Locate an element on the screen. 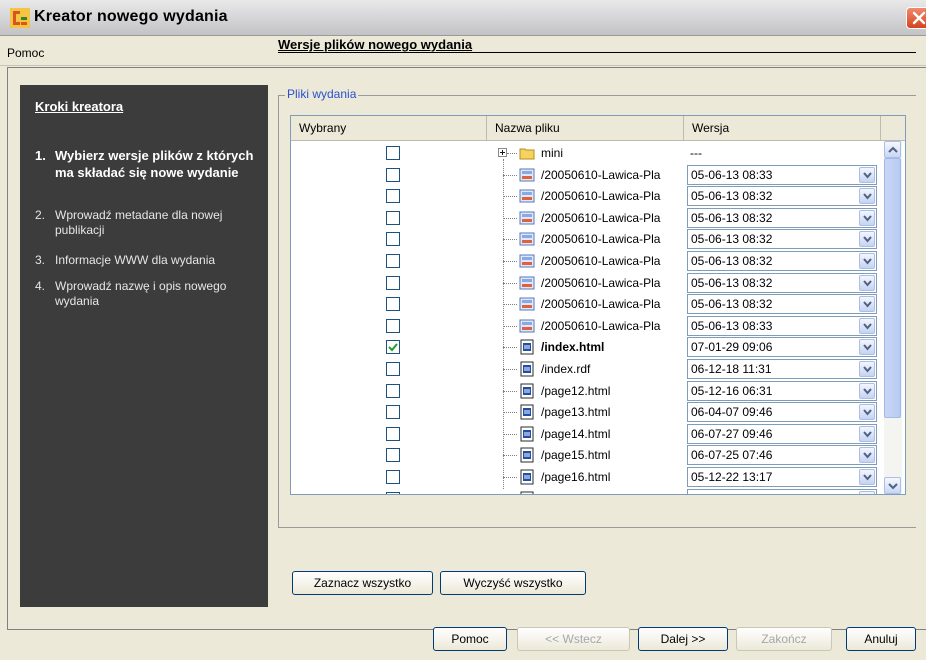 The height and width of the screenshot is (660, 926). file-name: mini is located at coordinates (552, 153).